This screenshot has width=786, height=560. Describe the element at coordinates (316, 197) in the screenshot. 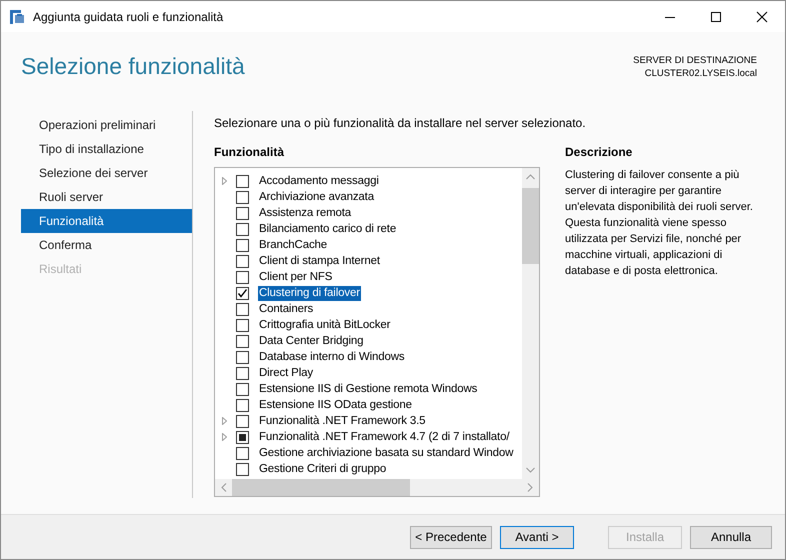

I see `feature-label: Archiviazione avanzata` at that location.